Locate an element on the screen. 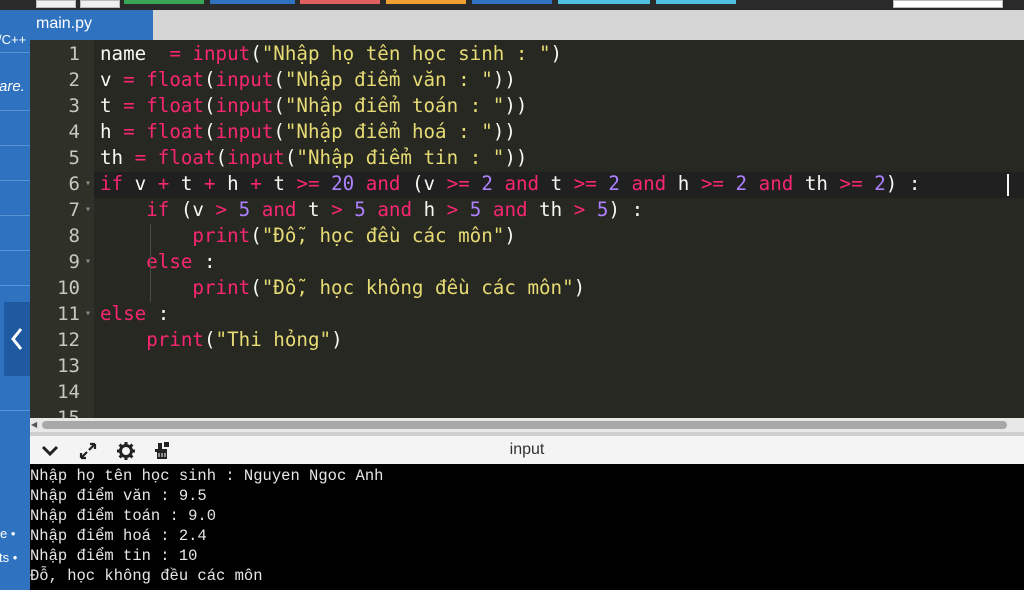 The width and height of the screenshot is (1024, 590). eraser-hand-icon is located at coordinates (162, 450).